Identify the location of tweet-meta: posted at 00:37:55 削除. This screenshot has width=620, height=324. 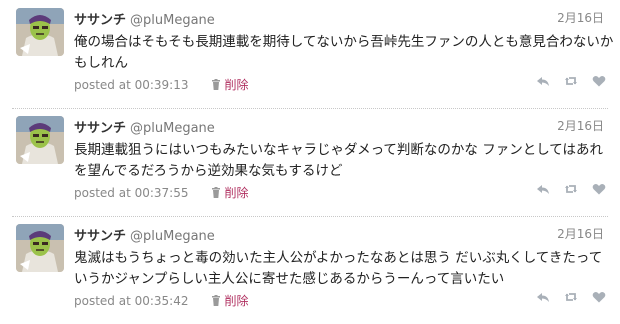
(161, 192).